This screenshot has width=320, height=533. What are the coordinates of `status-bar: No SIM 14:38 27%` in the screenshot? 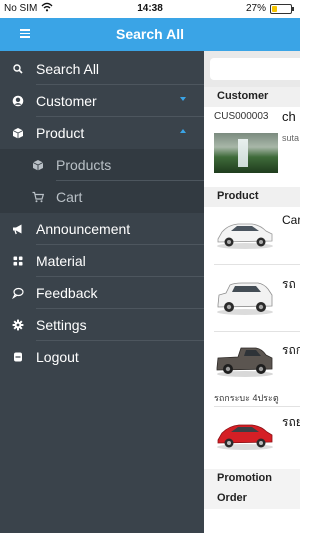 It's located at (150, 9).